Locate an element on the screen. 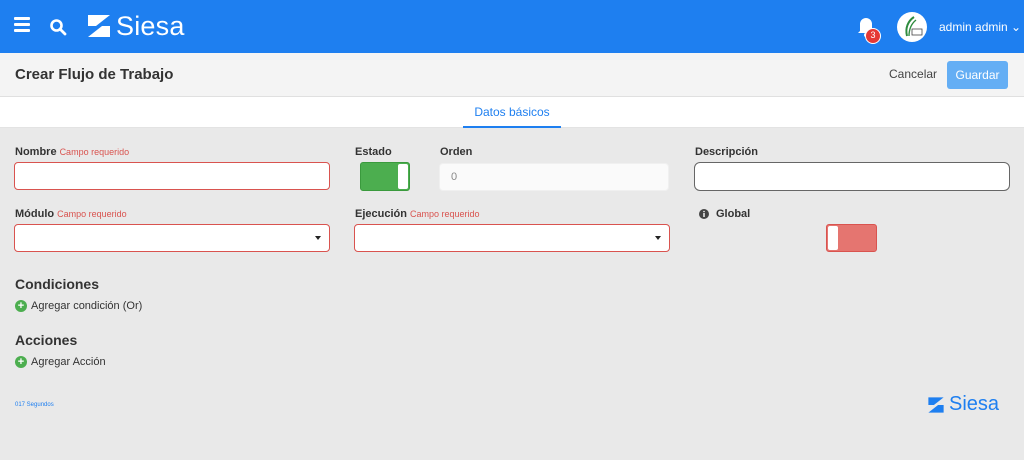 The image size is (1024, 460). global-label: Global is located at coordinates (724, 214).